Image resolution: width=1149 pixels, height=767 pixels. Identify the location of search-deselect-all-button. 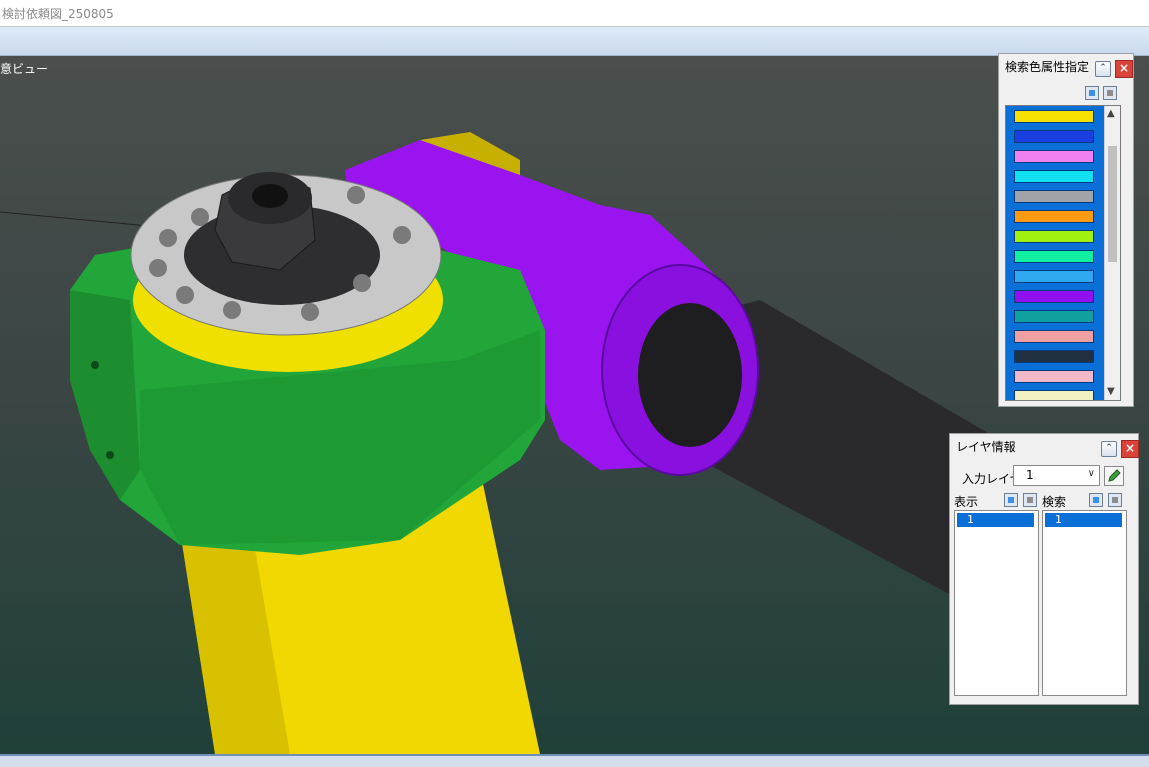
(1115, 500).